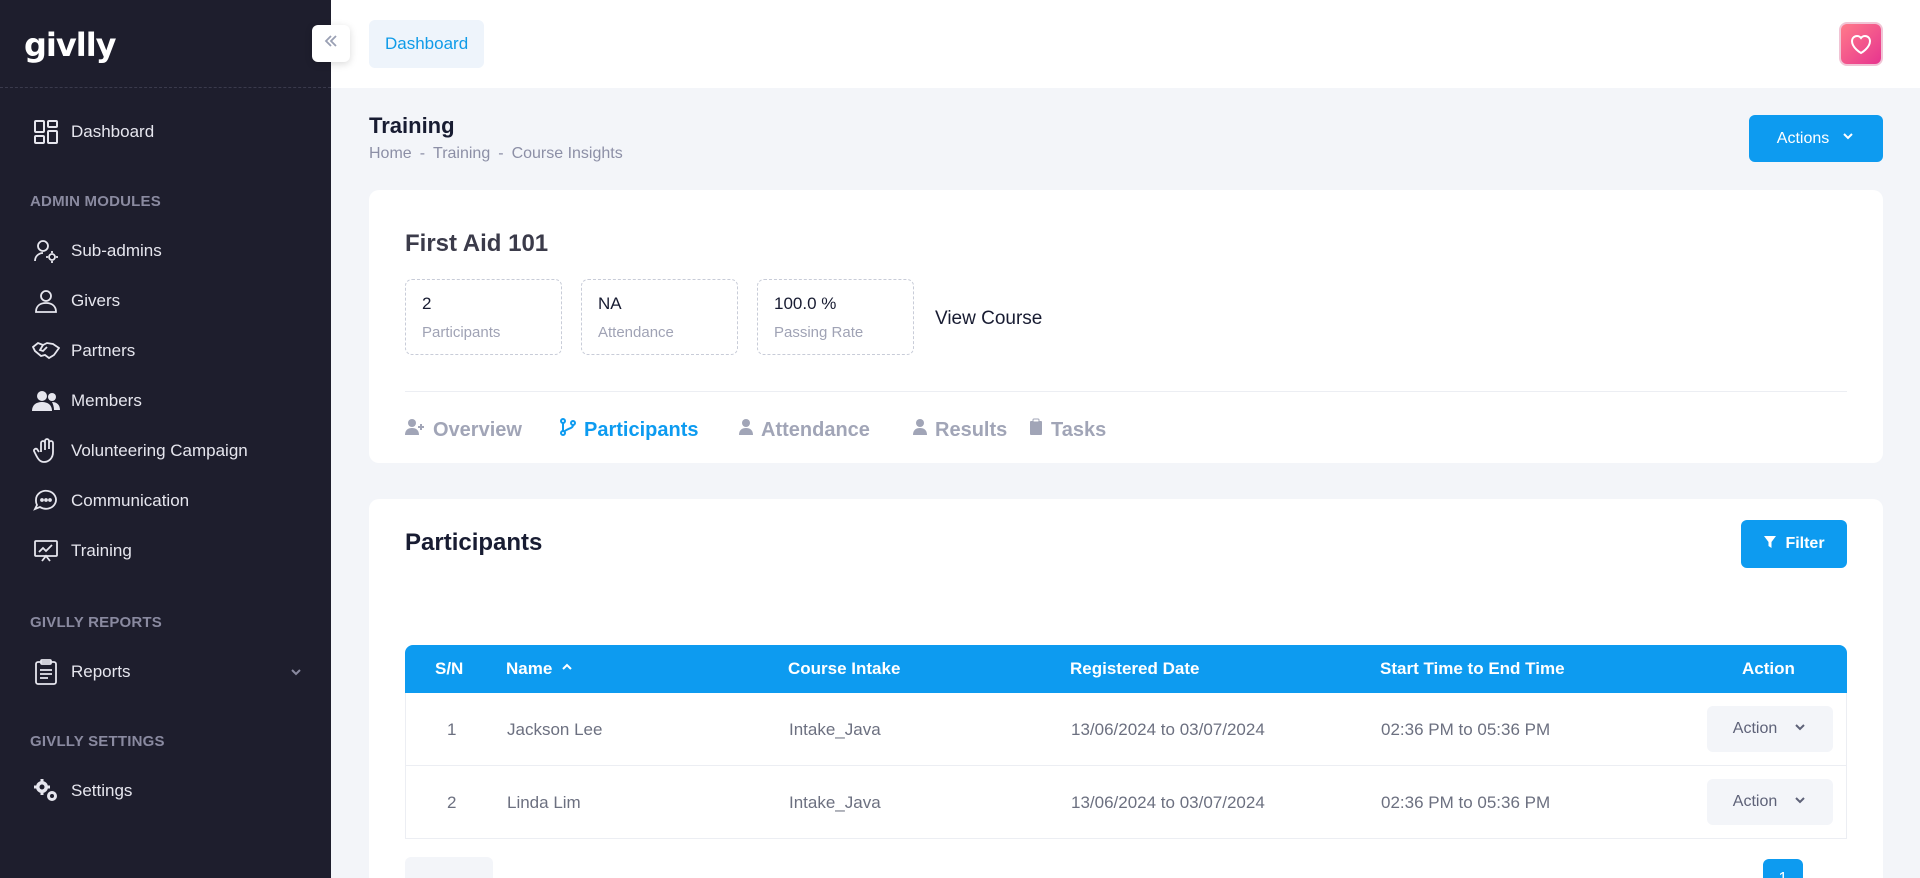  Describe the element at coordinates (46, 251) in the screenshot. I see `user-gear-icon` at that location.